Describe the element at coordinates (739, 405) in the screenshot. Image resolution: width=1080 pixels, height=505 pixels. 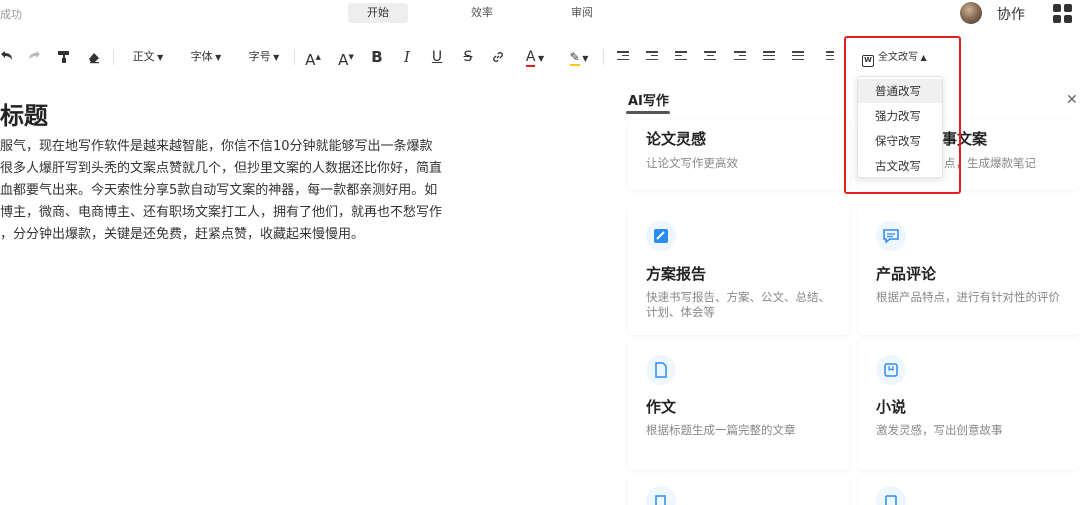
I see `card-essay: 作文 根据标题生成一篇完整的文章` at that location.